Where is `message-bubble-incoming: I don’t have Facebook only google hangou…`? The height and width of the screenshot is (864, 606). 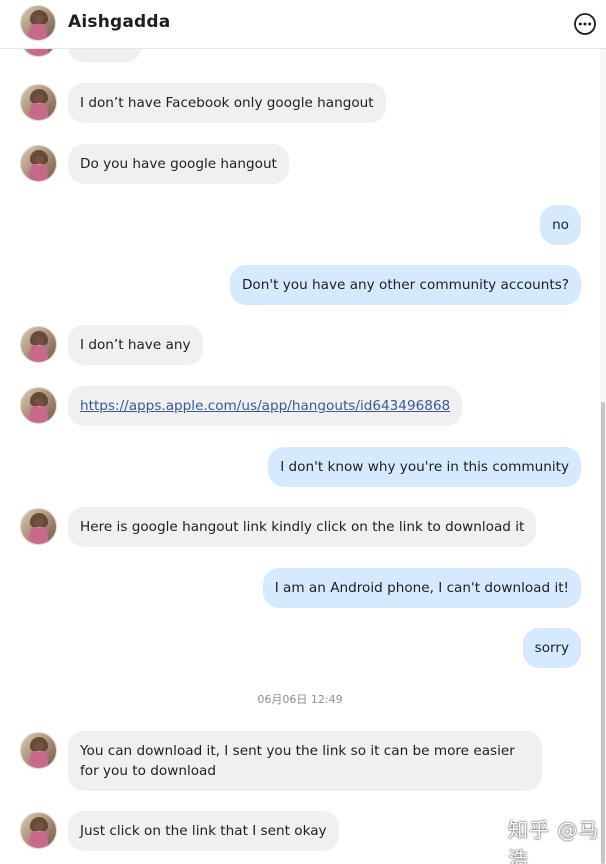
message-bubble-incoming: I don’t have Facebook only google hangou… is located at coordinates (227, 103).